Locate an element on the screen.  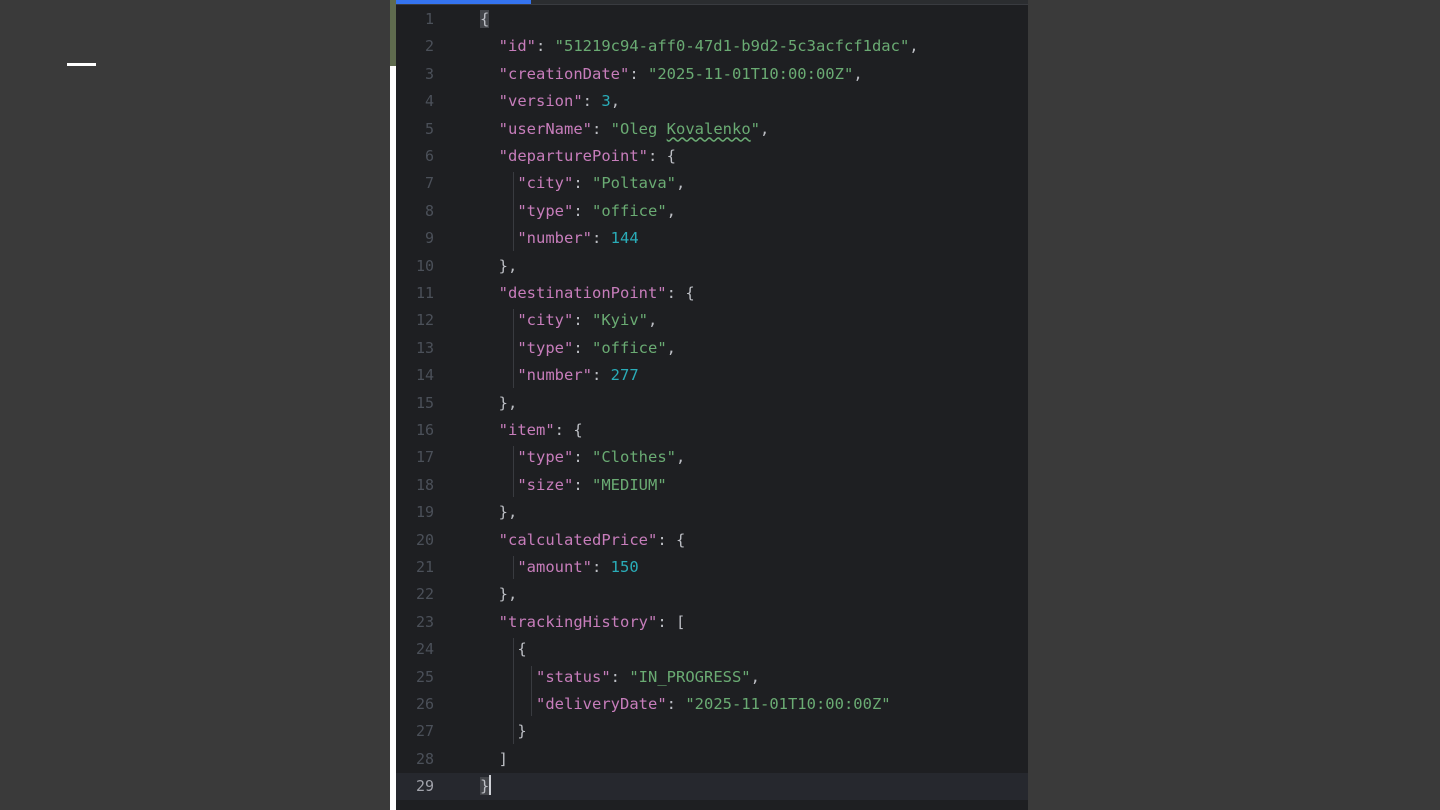
code-line: 22 }, is located at coordinates (712, 594).